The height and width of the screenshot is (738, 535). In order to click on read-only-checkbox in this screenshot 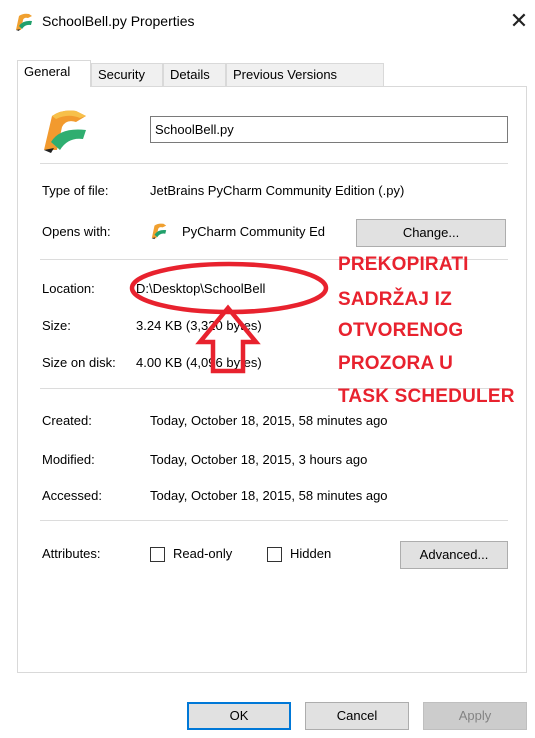, I will do `click(157, 554)`.